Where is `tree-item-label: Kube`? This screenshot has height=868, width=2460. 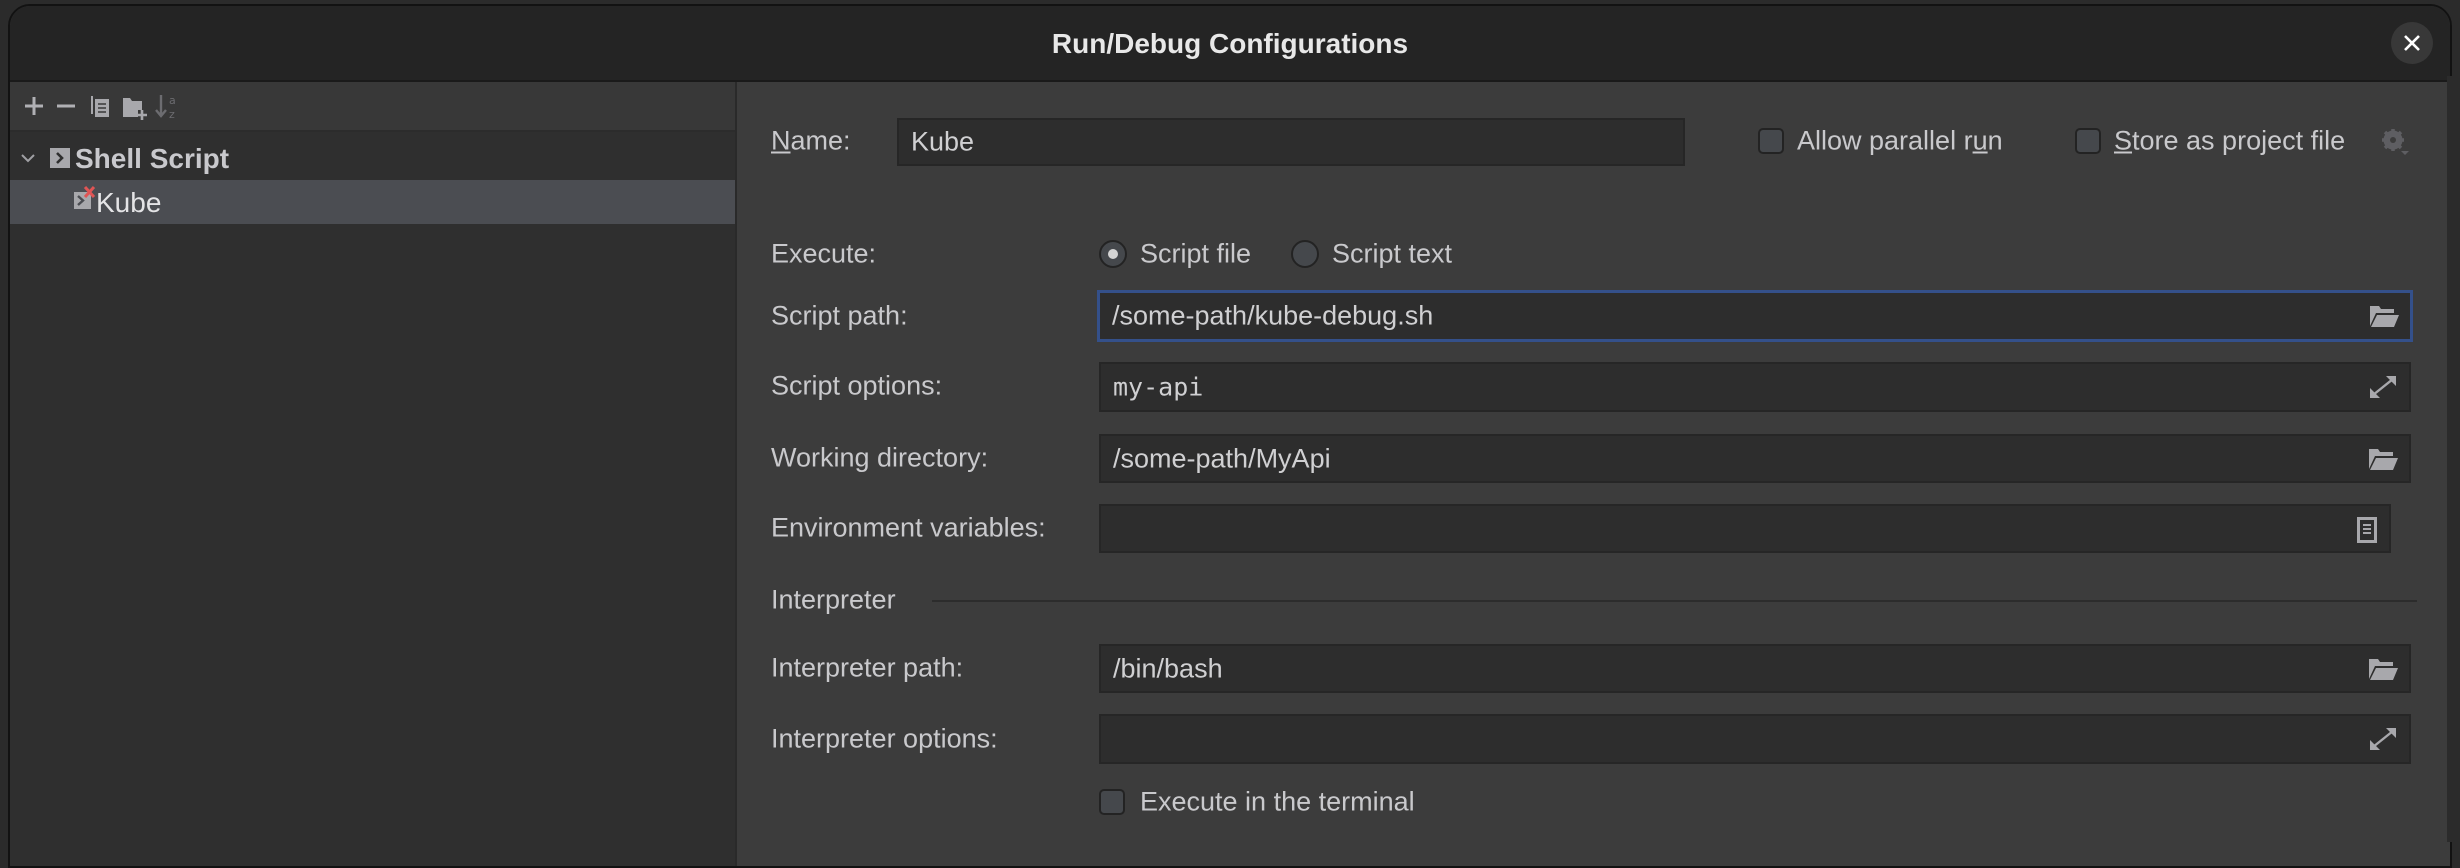
tree-item-label: Kube is located at coordinates (129, 202).